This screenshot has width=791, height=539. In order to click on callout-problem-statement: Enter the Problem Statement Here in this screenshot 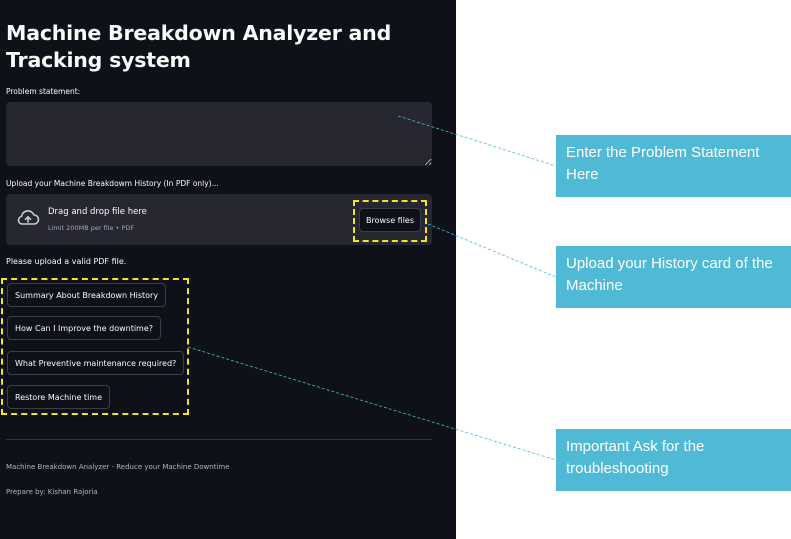, I will do `click(673, 166)`.